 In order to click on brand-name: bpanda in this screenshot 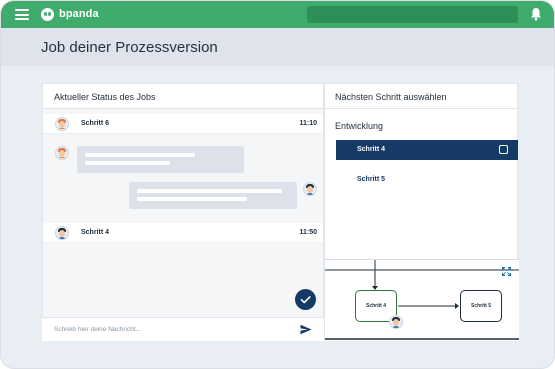, I will do `click(79, 14)`.